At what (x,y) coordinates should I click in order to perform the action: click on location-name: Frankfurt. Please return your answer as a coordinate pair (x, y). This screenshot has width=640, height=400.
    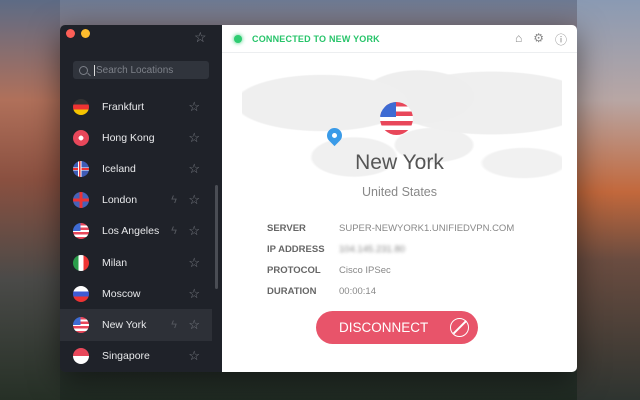
    Looking at the image, I should click on (123, 106).